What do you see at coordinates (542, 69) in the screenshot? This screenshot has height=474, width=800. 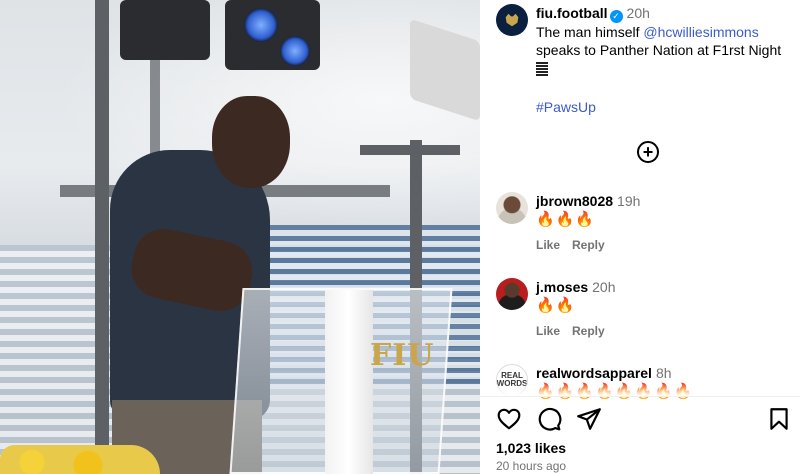 I see `flag-emoji-icon` at bounding box center [542, 69].